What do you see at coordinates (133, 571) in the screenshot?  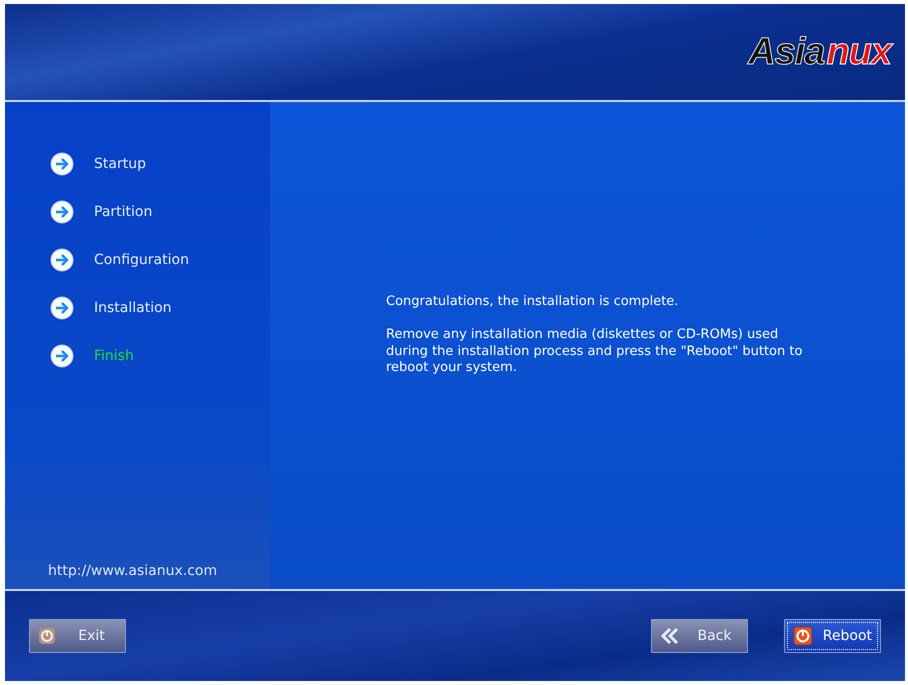 I see `website-url: http://www.asianux.com` at bounding box center [133, 571].